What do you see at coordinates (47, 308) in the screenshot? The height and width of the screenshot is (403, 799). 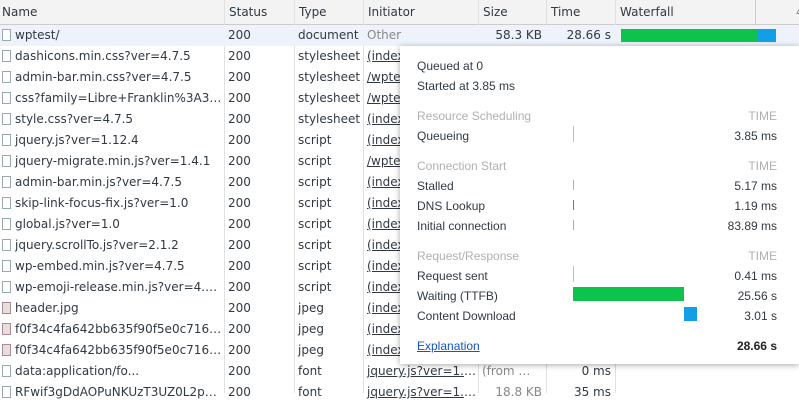 I see `cell-name: header.jpg` at bounding box center [47, 308].